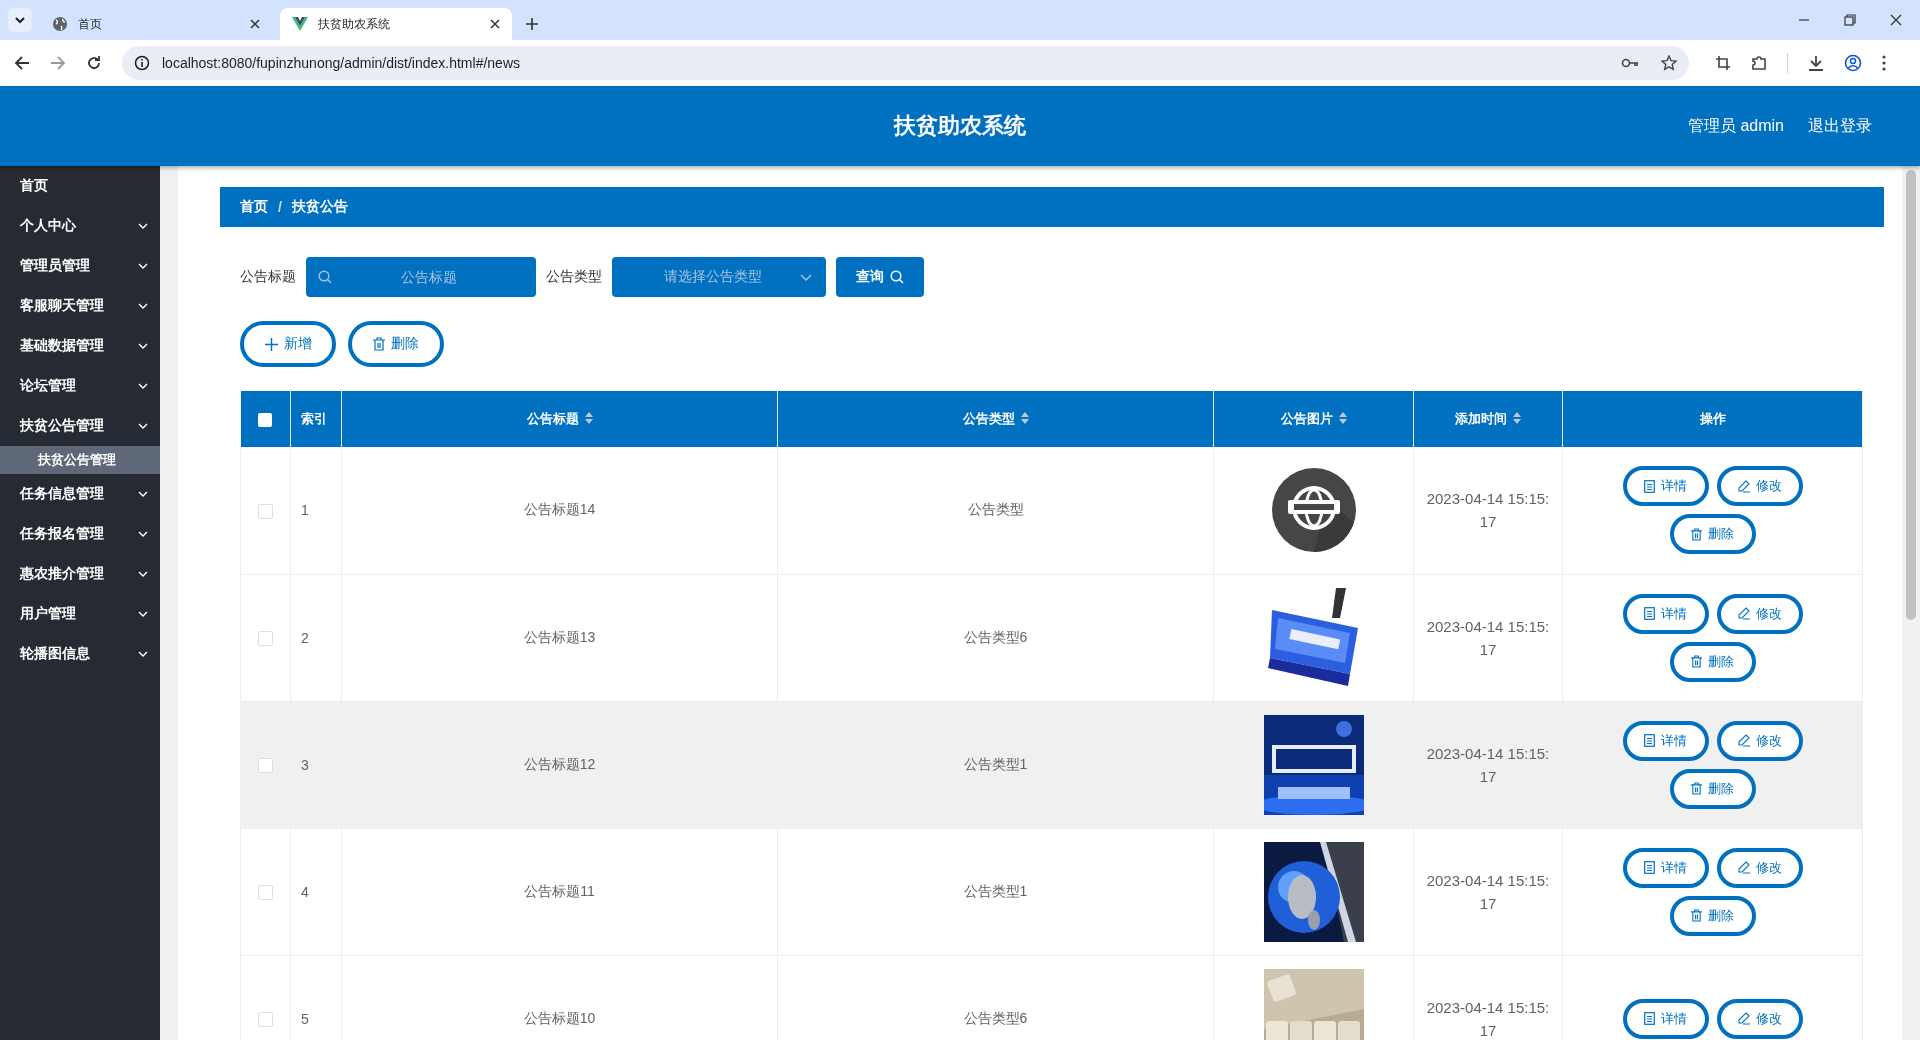  I want to click on table-row: 3 公告标题12 公告类型1 2023-04-14 15:15:17 详情 修改 删除, so click(1051, 764).